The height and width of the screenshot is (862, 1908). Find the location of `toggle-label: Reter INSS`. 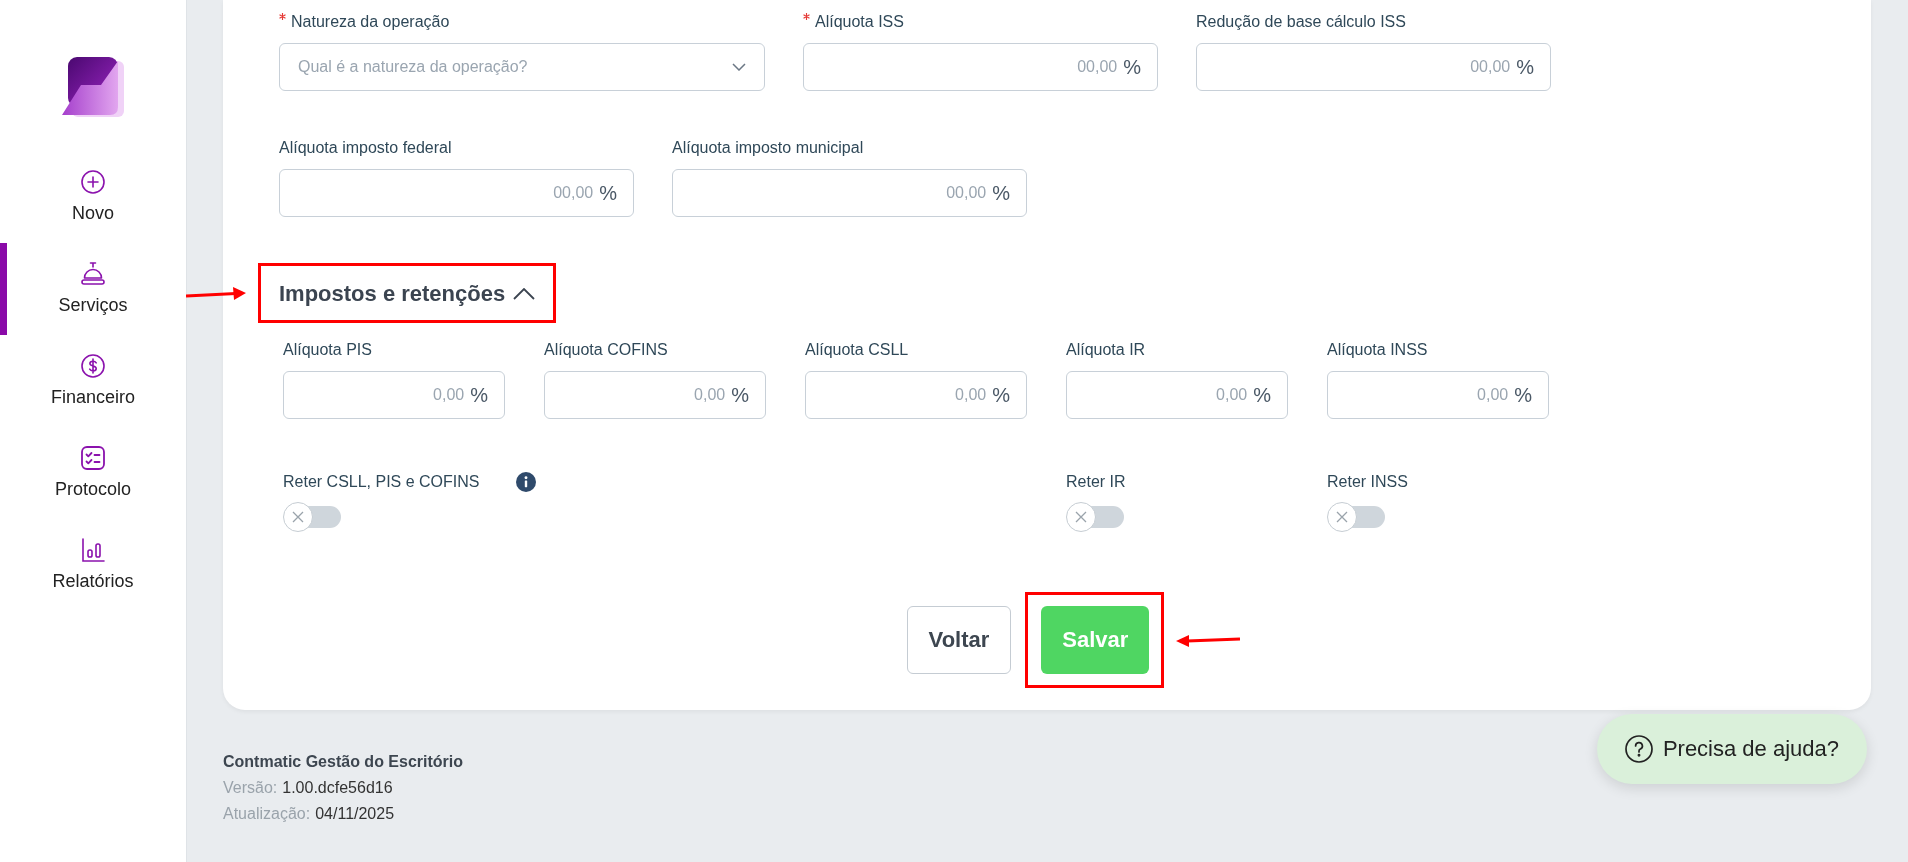

toggle-label: Reter INSS is located at coordinates (1367, 482).